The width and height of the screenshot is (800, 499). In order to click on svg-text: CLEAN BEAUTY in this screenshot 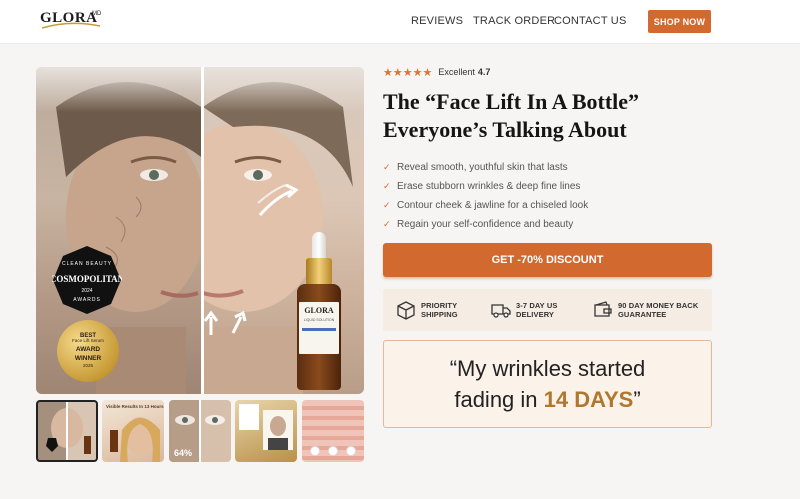, I will do `click(87, 264)`.